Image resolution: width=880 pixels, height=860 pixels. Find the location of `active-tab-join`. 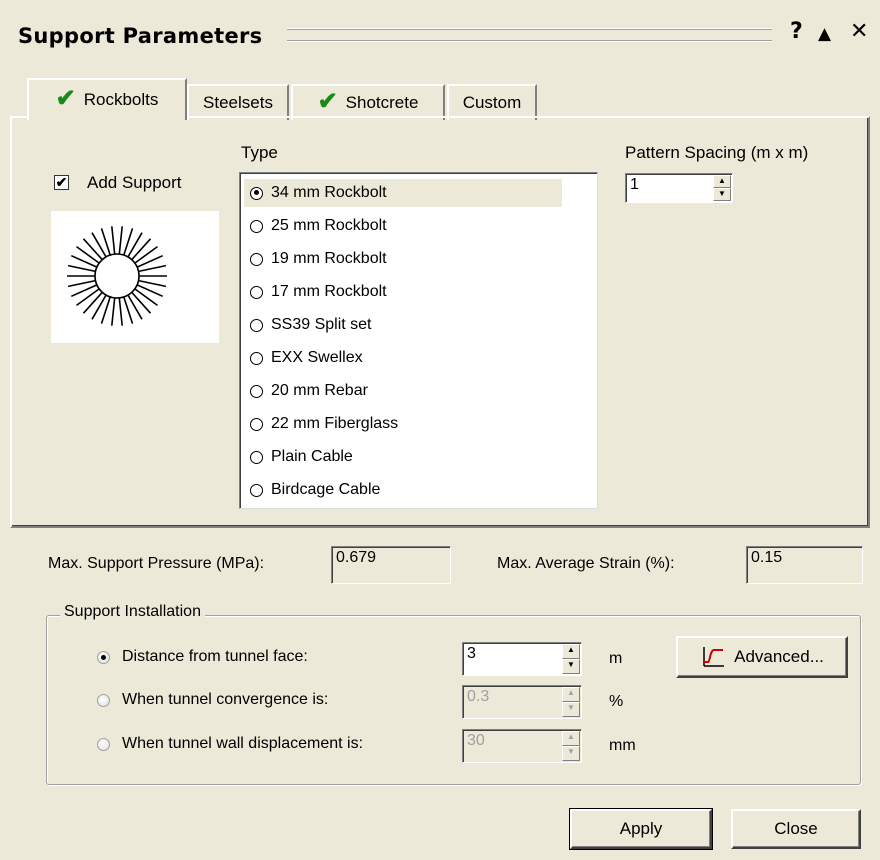

active-tab-join is located at coordinates (107, 117).